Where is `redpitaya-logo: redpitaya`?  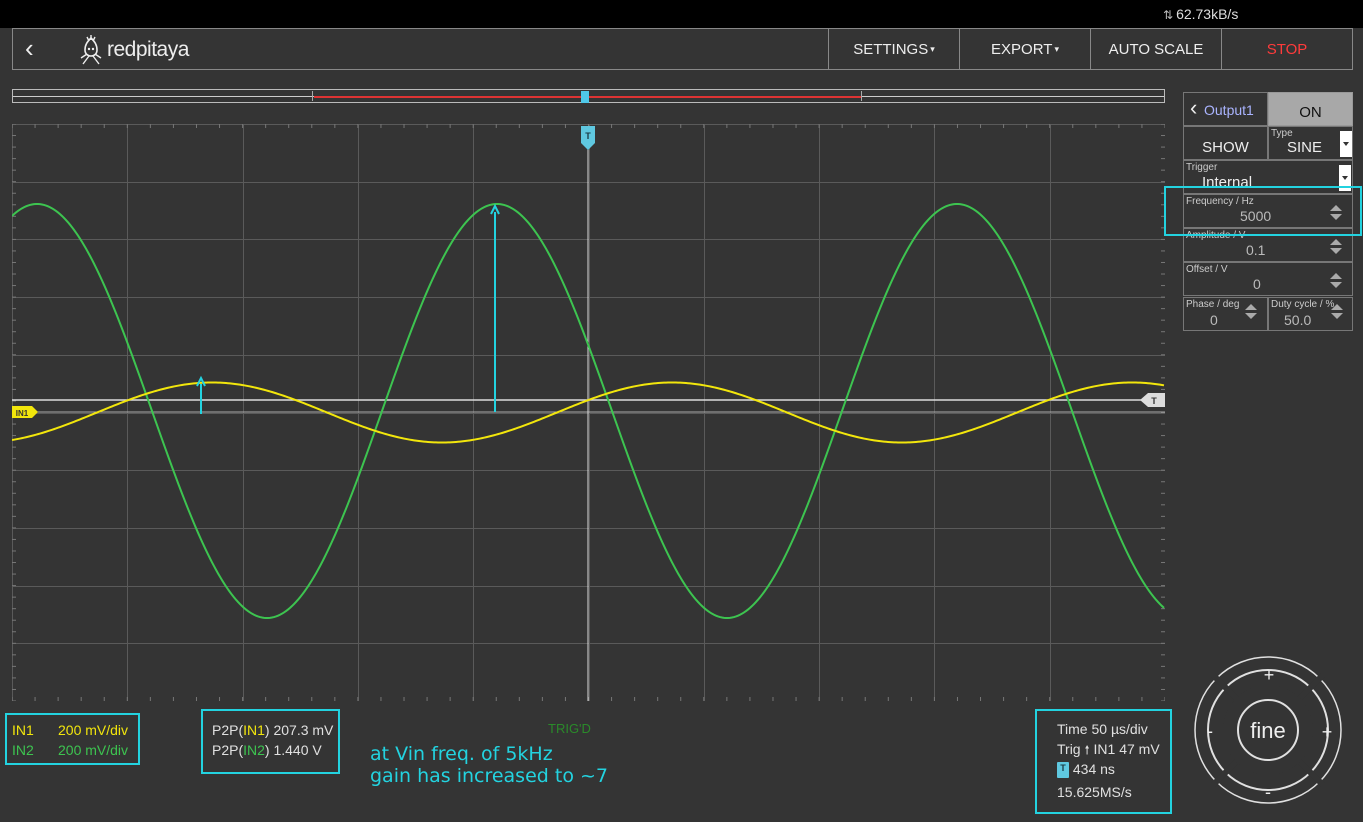
redpitaya-logo: redpitaya is located at coordinates (134, 50).